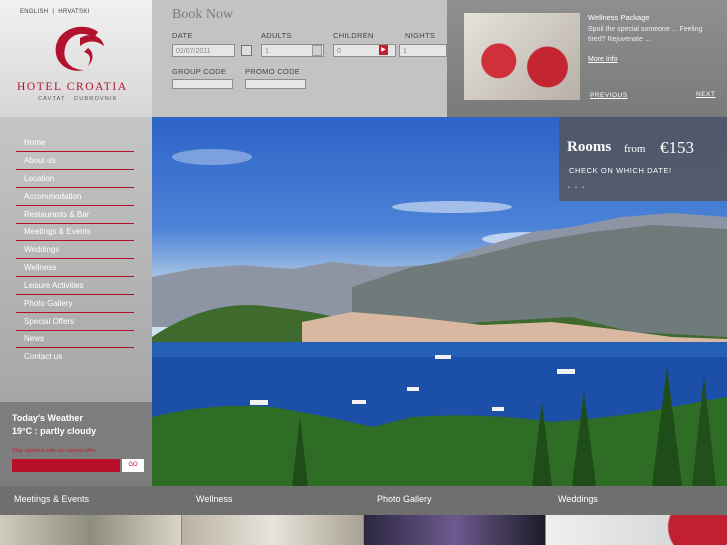 The height and width of the screenshot is (545, 727). I want to click on hotel-location: CAVTAT · DUBROVNIK, so click(78, 99).